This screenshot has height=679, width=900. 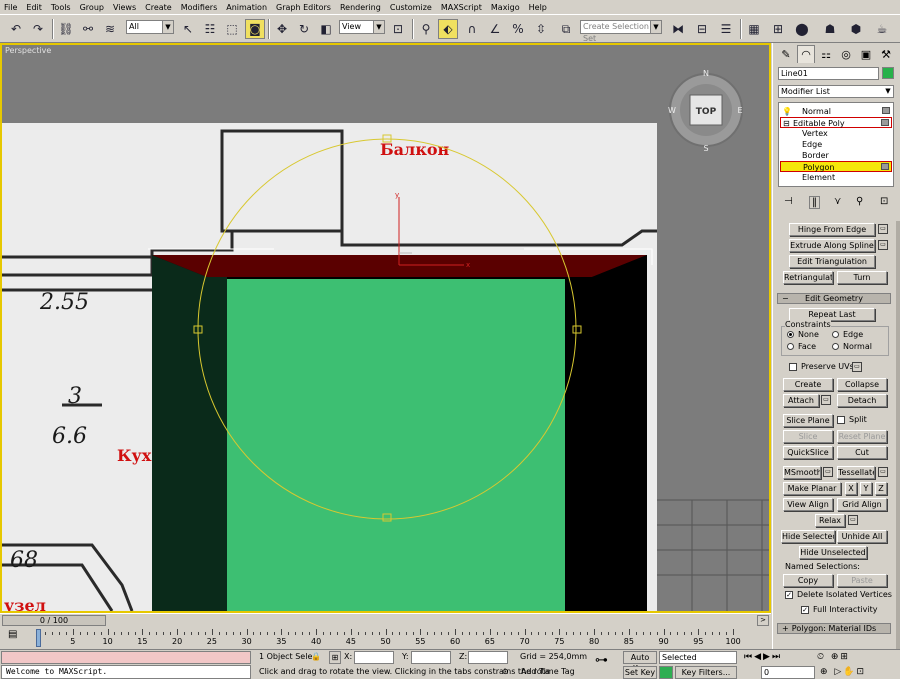 What do you see at coordinates (881, 488) in the screenshot?
I see `planar-z-button: Z` at bounding box center [881, 488].